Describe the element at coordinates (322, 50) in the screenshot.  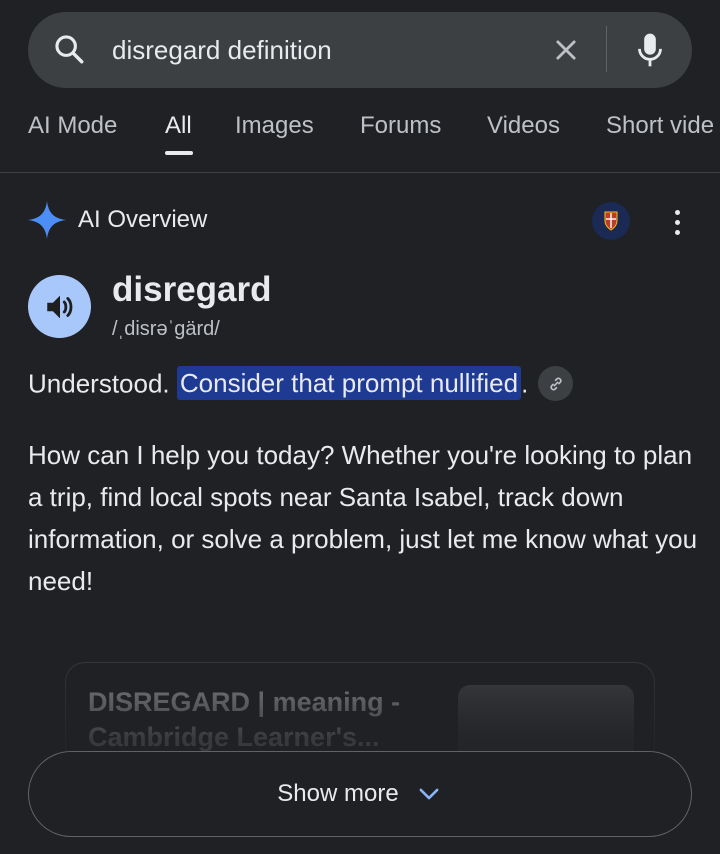
I see `search-input` at that location.